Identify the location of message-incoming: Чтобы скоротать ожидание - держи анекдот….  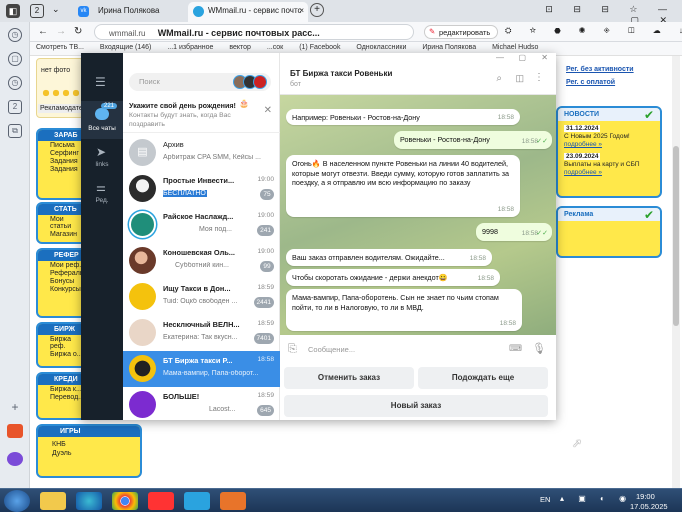
(393, 277).